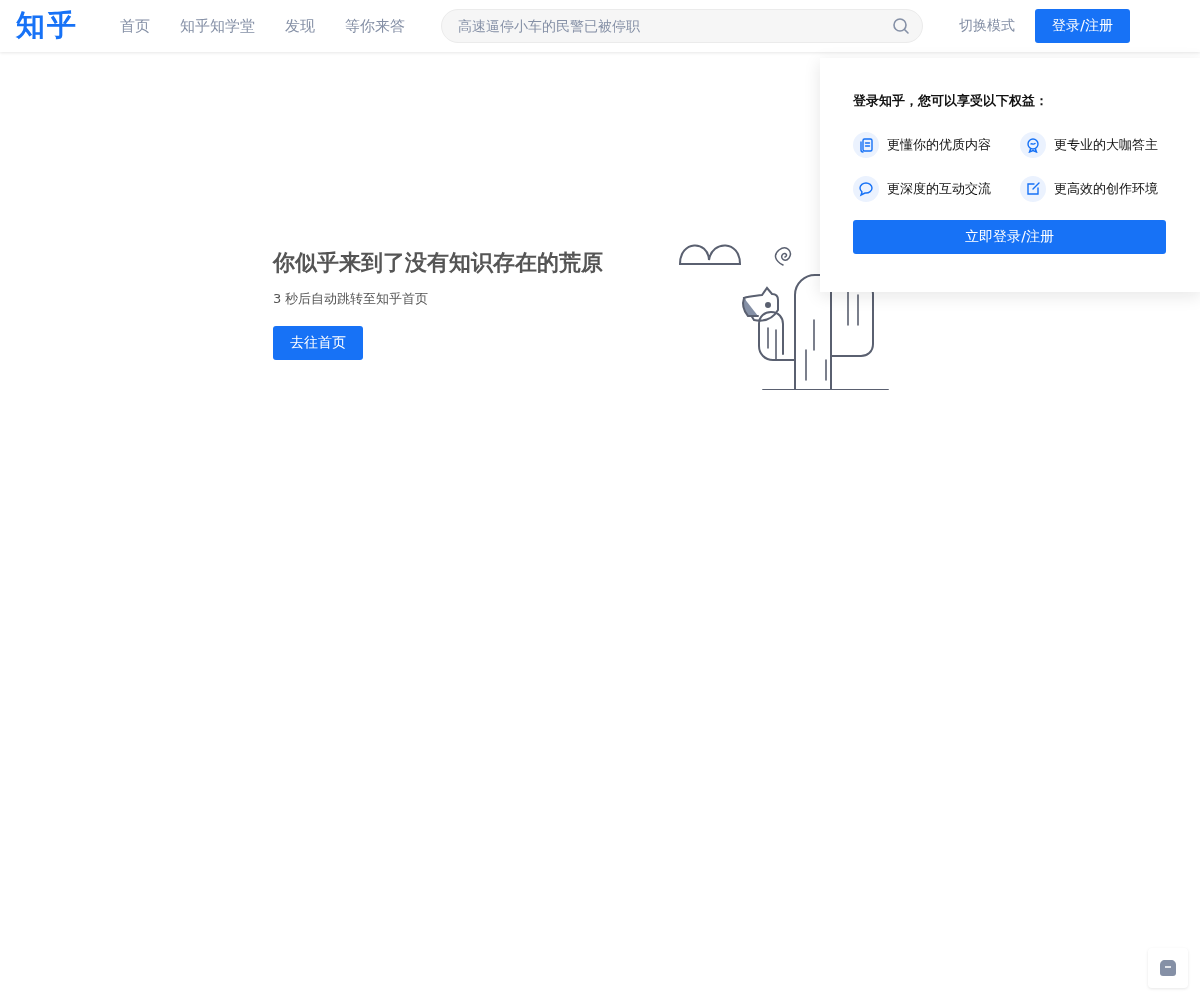 Image resolution: width=1200 pixels, height=1000 pixels. Describe the element at coordinates (351, 299) in the screenshot. I see `redirect-notice: 3 秒后自动跳转至知乎首页` at that location.